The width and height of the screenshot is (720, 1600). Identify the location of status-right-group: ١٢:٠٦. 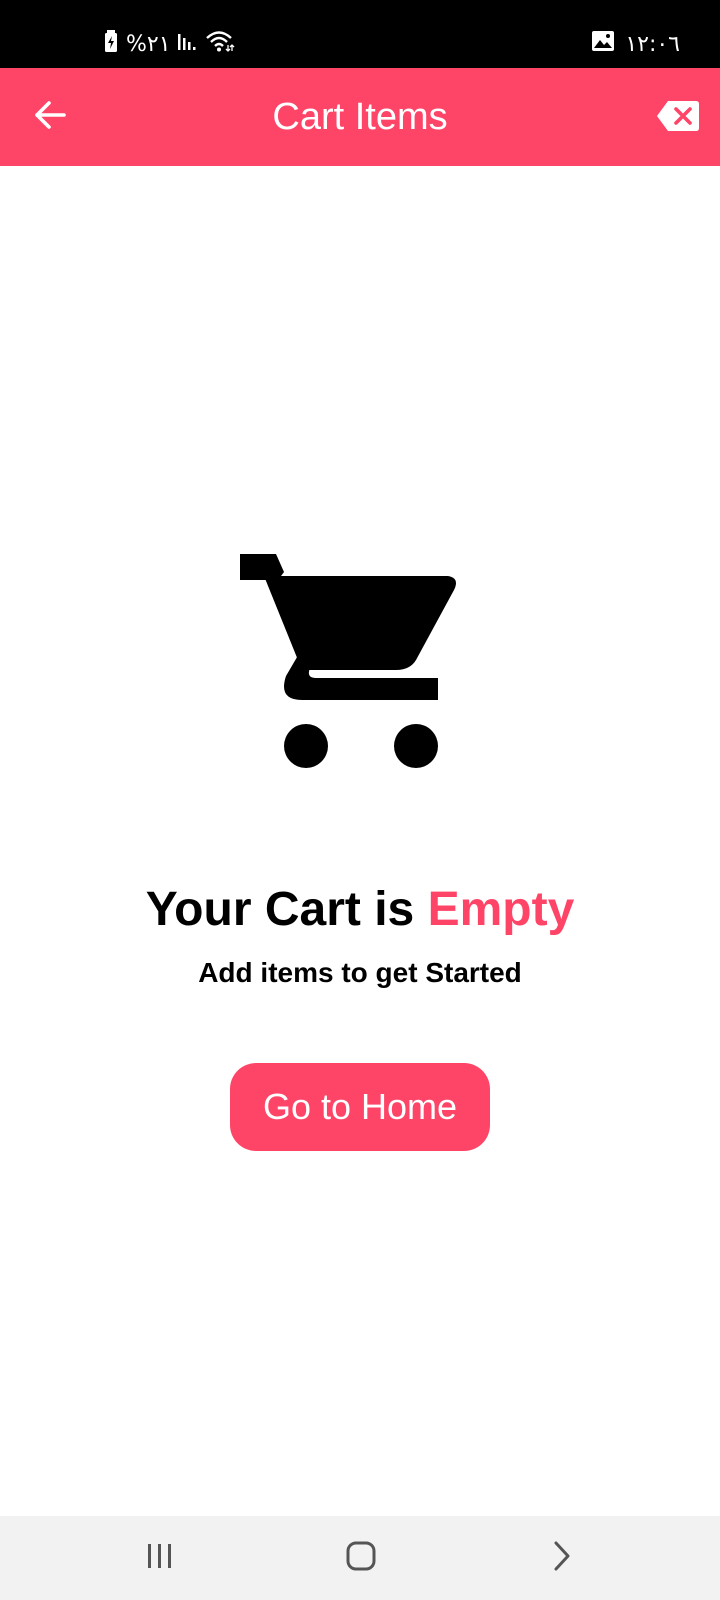
(635, 44).